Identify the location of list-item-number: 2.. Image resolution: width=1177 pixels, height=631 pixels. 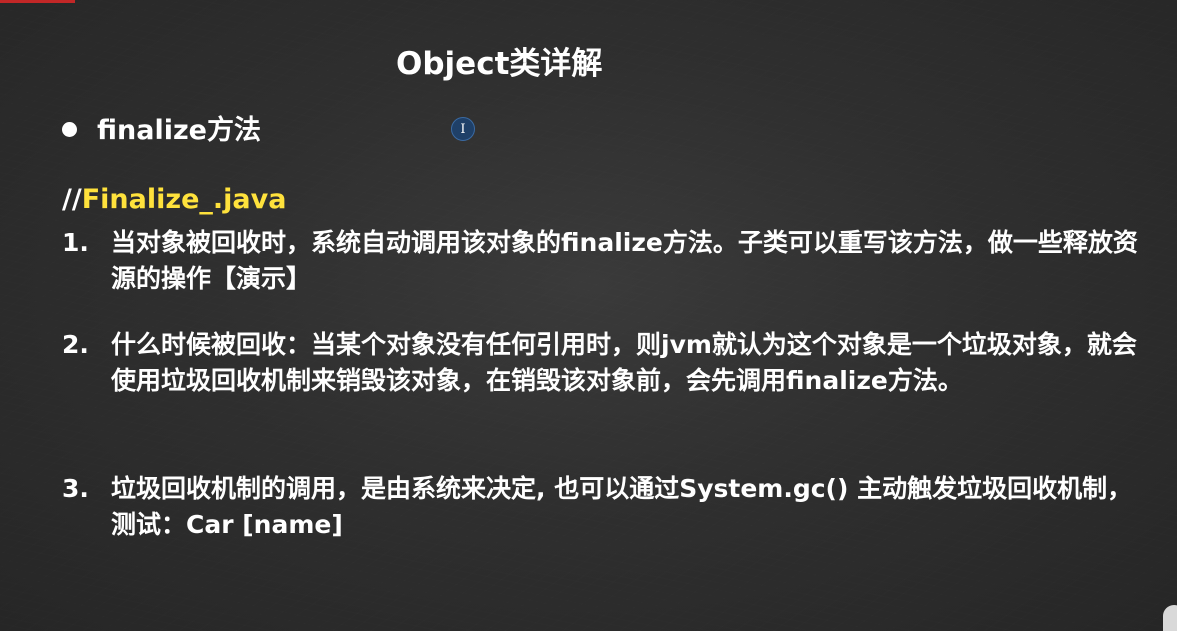
(75, 344).